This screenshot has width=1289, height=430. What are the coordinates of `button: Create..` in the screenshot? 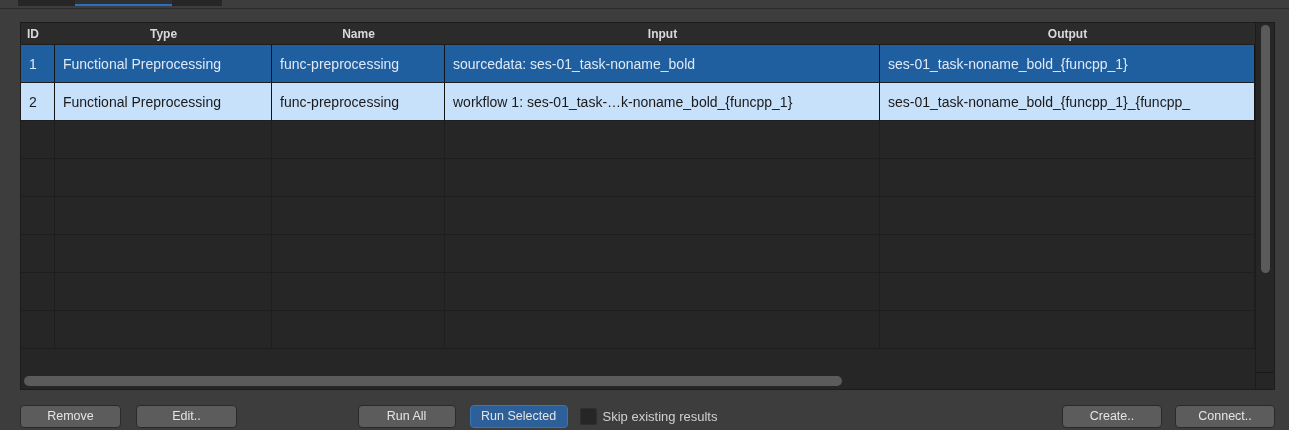 It's located at (1112, 416).